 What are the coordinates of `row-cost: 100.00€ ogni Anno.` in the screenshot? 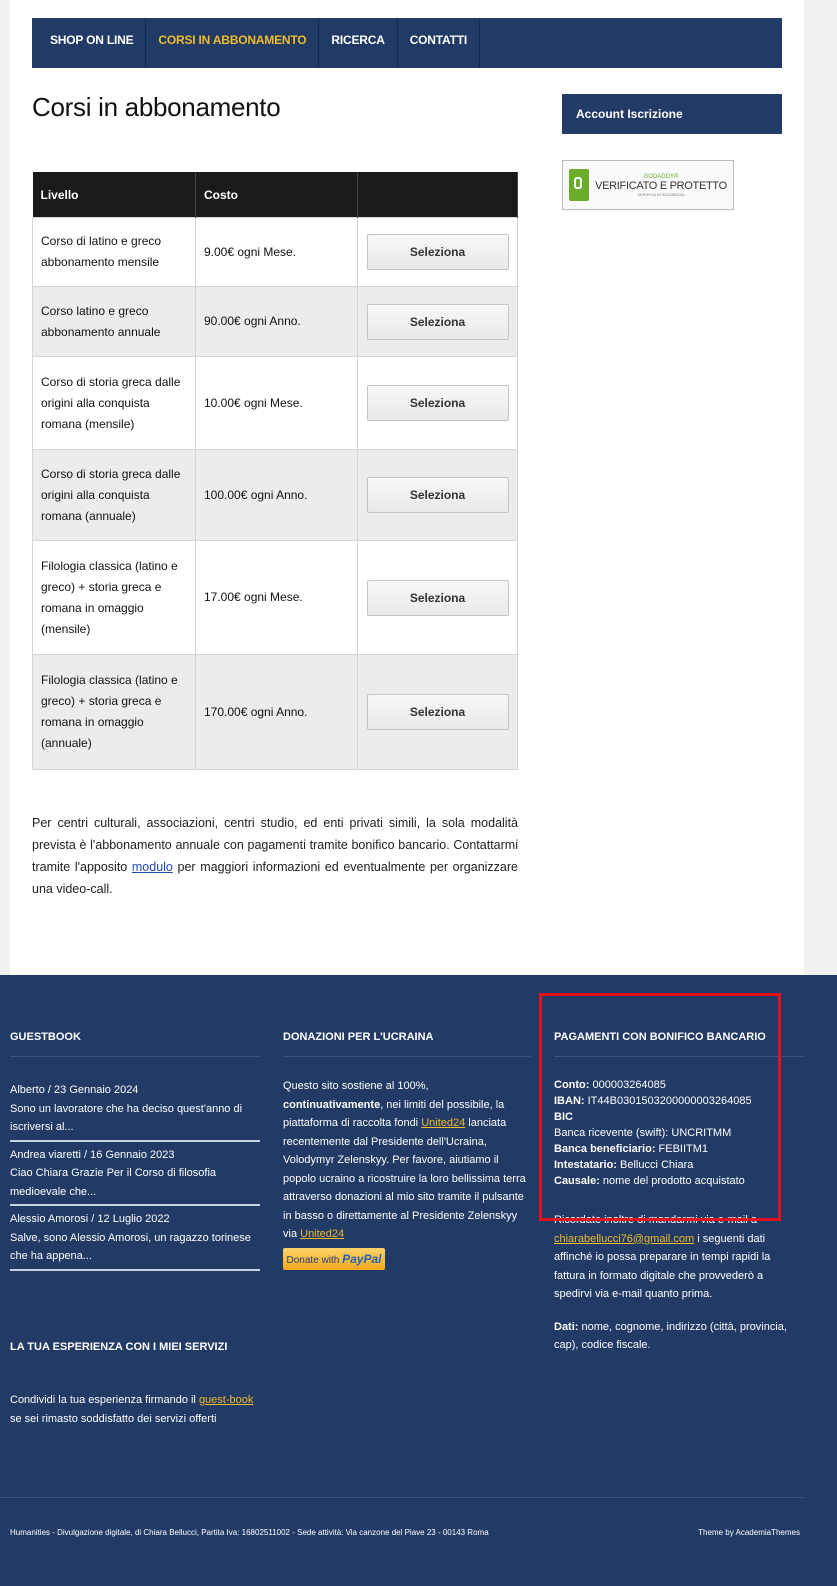 It's located at (276, 495).